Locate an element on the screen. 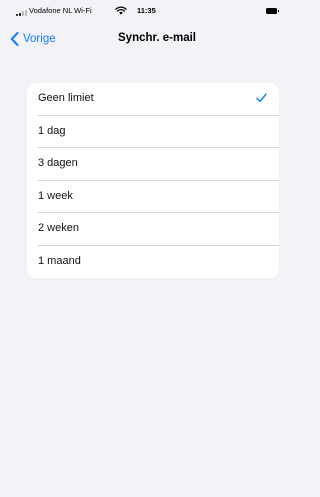 This screenshot has width=320, height=497. option-1-maand: 1 maand is located at coordinates (153, 262).